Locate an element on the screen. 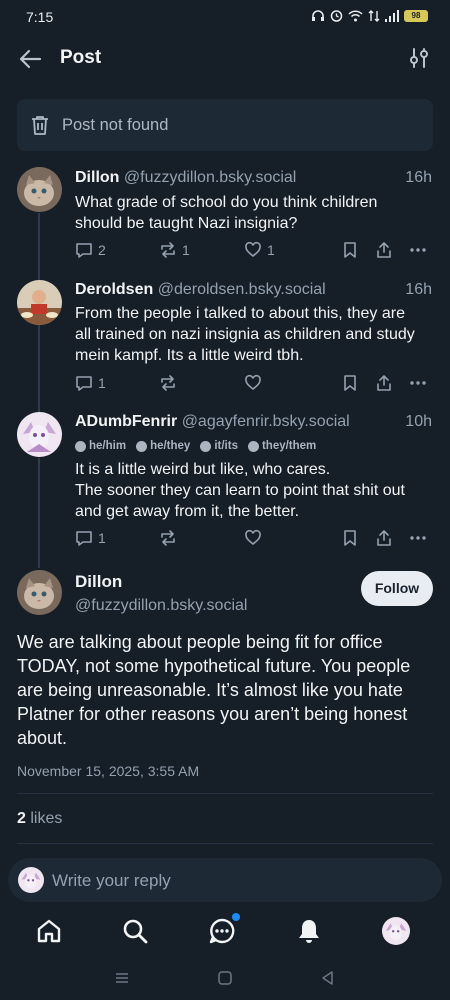 Image resolution: width=450 pixels, height=1000 pixels. divider is located at coordinates (225, 793).